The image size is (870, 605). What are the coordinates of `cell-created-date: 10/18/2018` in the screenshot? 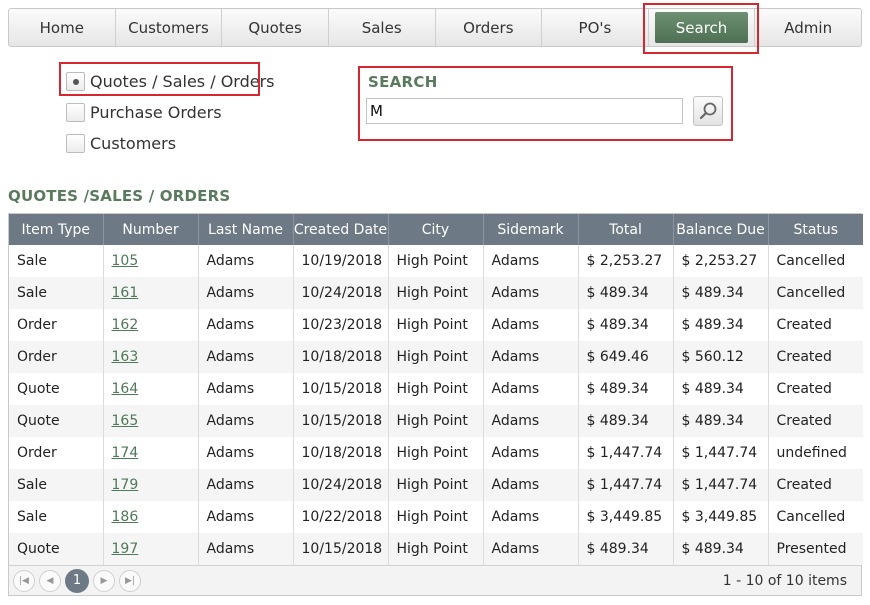 It's located at (341, 357).